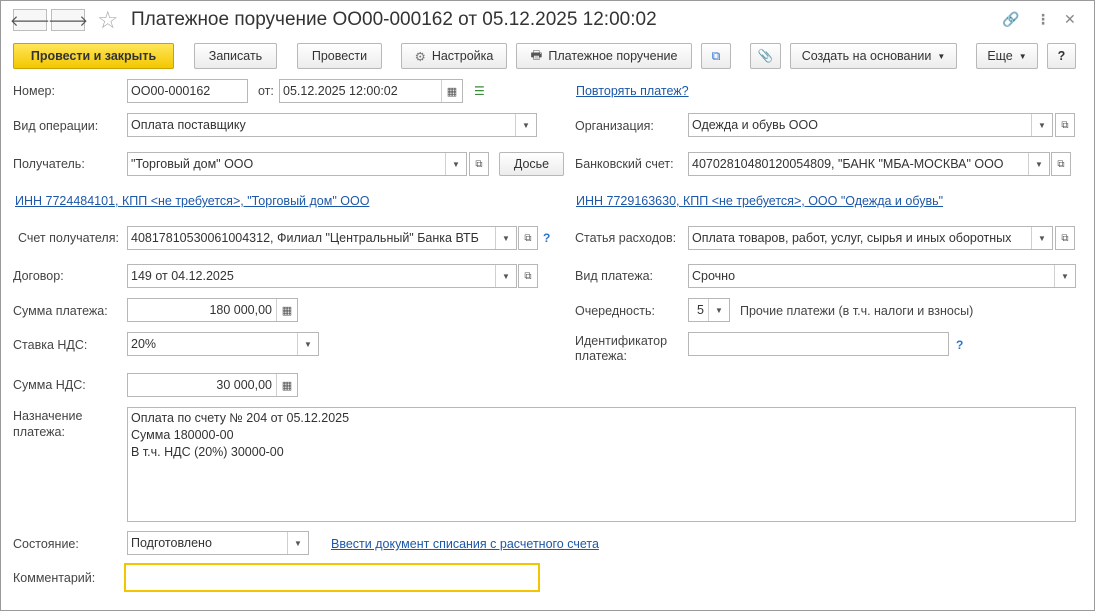  I want to click on payment-id-label: Идентификатор, so click(621, 341).